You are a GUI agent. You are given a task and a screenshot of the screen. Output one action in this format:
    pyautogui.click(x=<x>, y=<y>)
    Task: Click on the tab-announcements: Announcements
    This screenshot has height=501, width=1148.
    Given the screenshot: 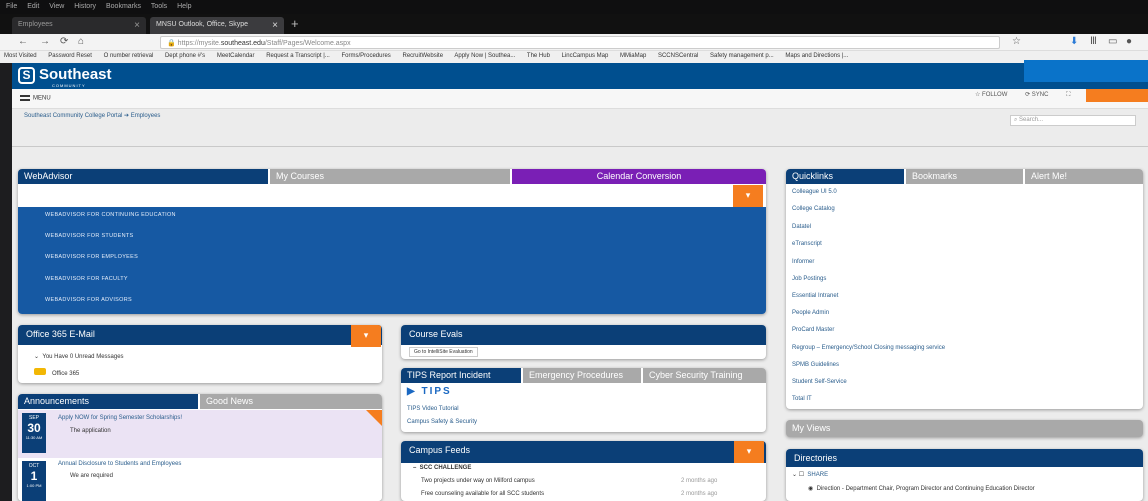 What is the action you would take?
    pyautogui.click(x=108, y=401)
    